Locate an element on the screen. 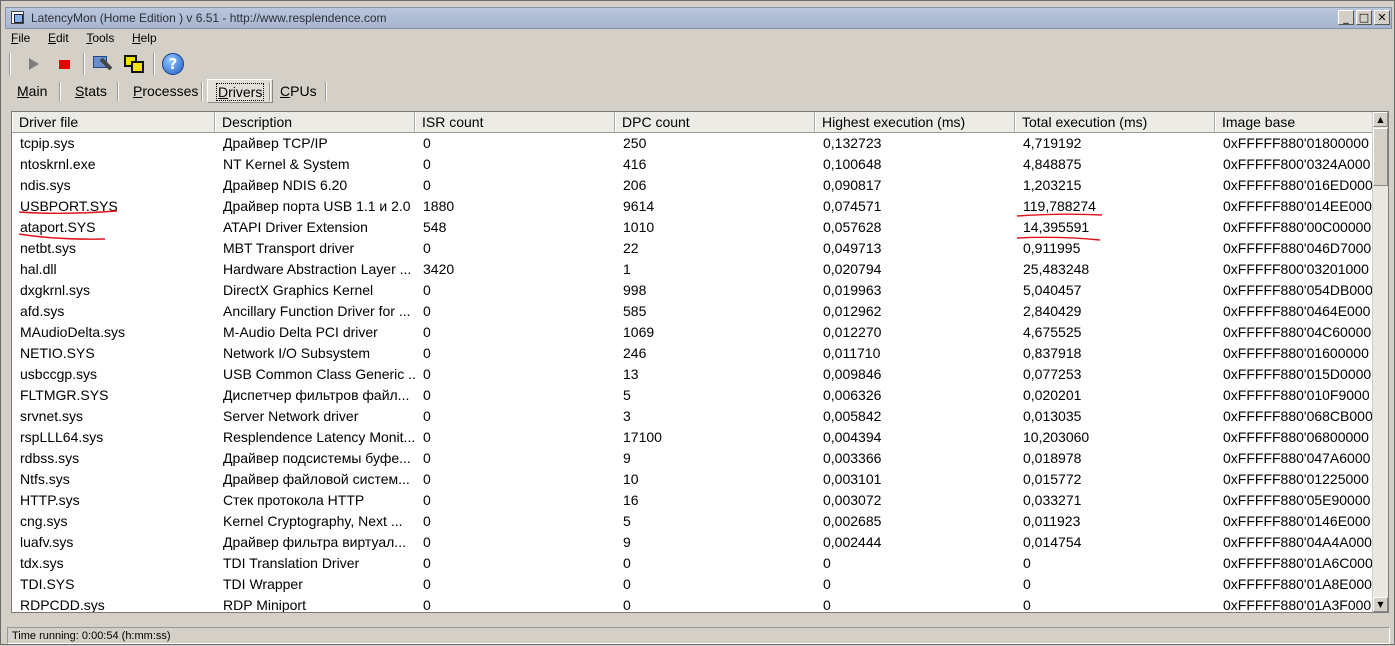 This screenshot has height=646, width=1395. col-total-execution-header: Total execution (ms) is located at coordinates (1115, 122).